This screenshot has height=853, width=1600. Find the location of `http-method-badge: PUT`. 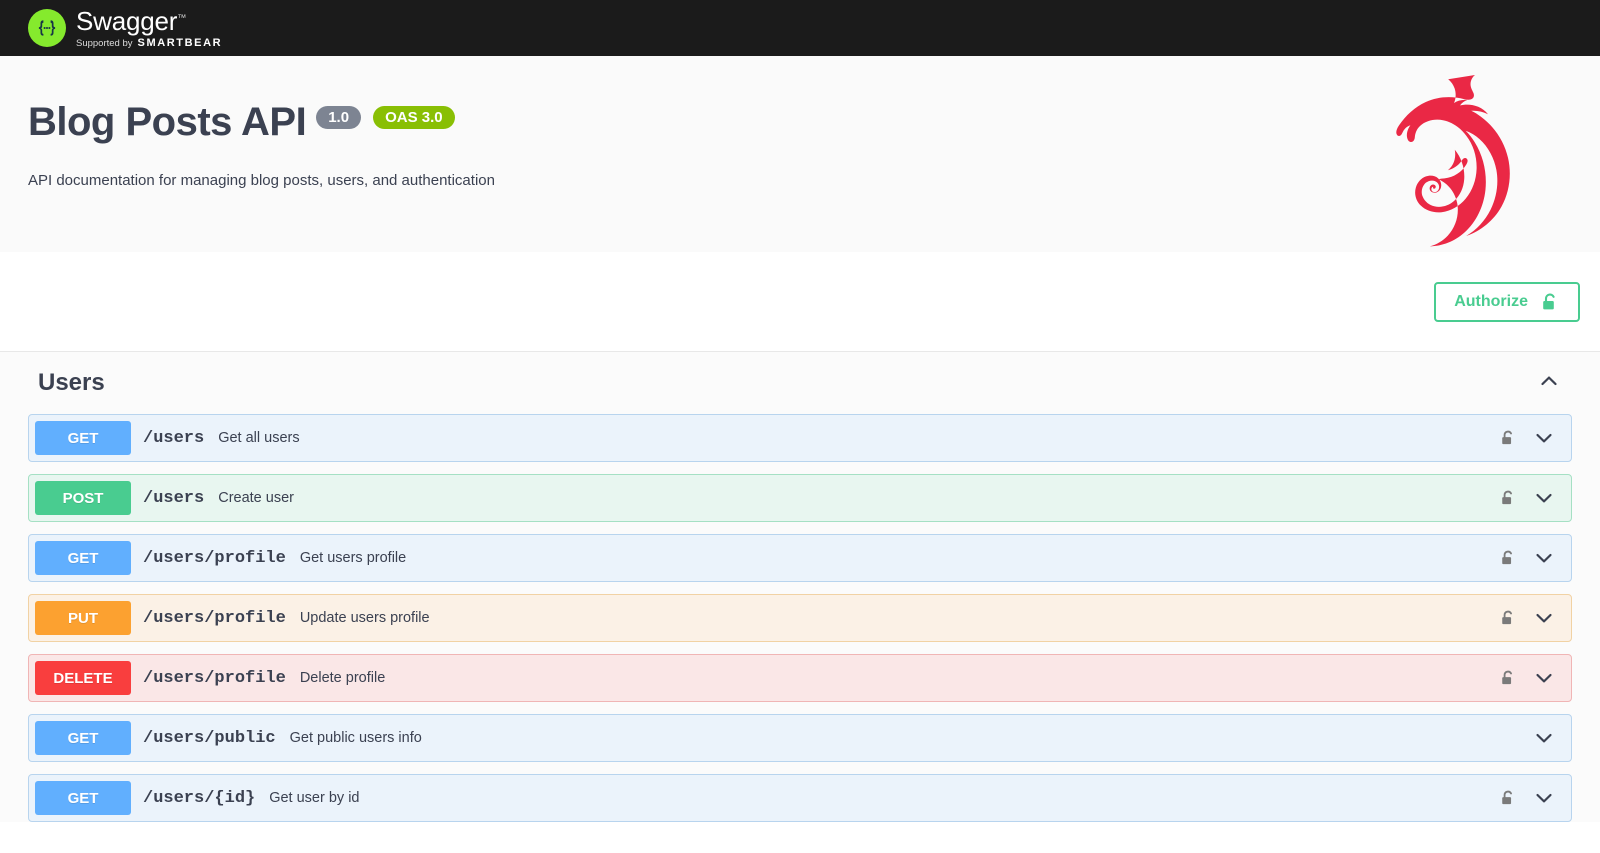

http-method-badge: PUT is located at coordinates (83, 618).